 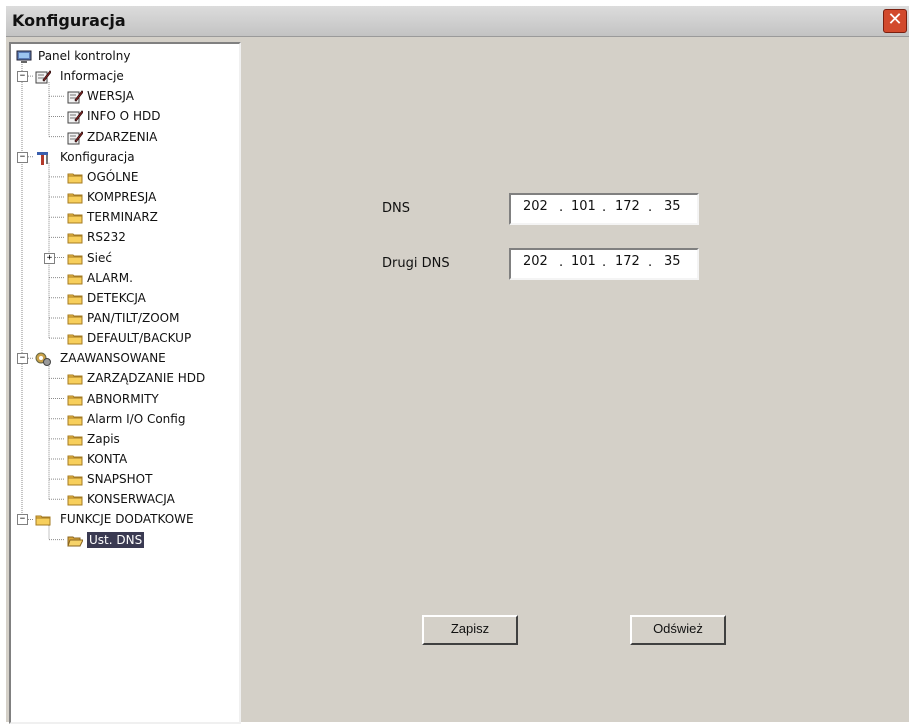 I want to click on tree-item-label: ZAAWANSOWANE, so click(x=113, y=358).